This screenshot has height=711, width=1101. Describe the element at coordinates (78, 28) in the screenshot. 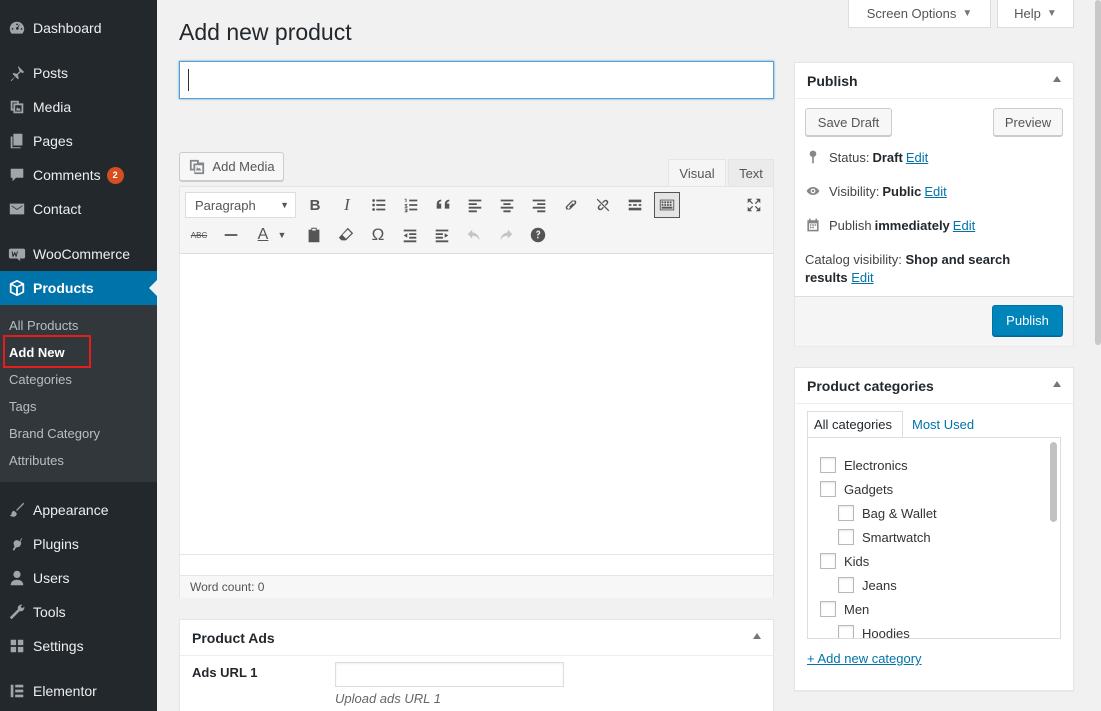

I see `menu-dashboard: Dashboard` at that location.